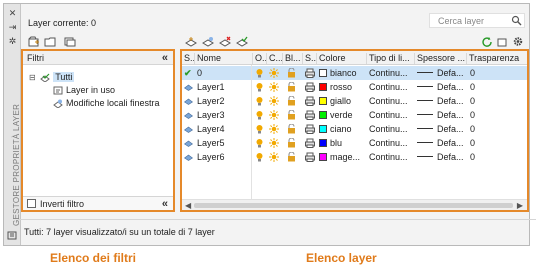 This screenshot has height=277, width=536. Describe the element at coordinates (224, 157) in the screenshot. I see `layer-name: Layer6` at that location.